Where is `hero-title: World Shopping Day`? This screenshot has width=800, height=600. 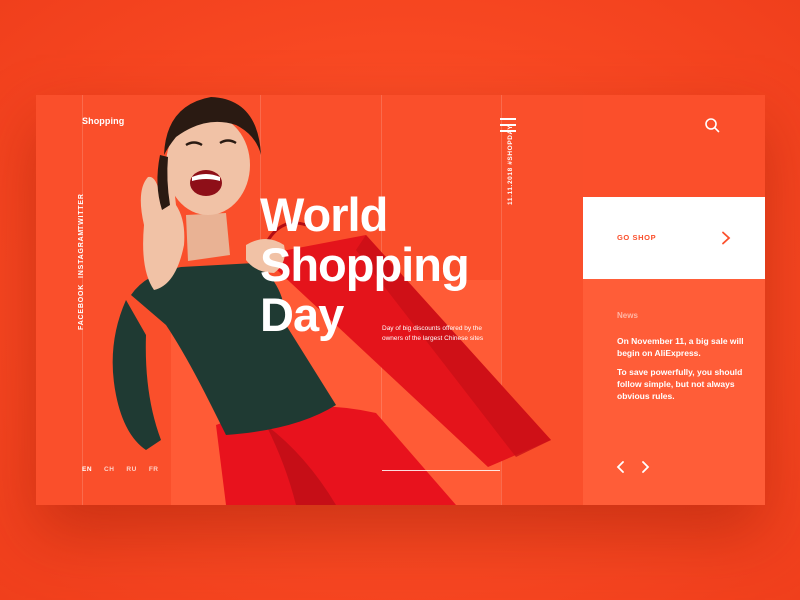 hero-title: World Shopping Day is located at coordinates (365, 264).